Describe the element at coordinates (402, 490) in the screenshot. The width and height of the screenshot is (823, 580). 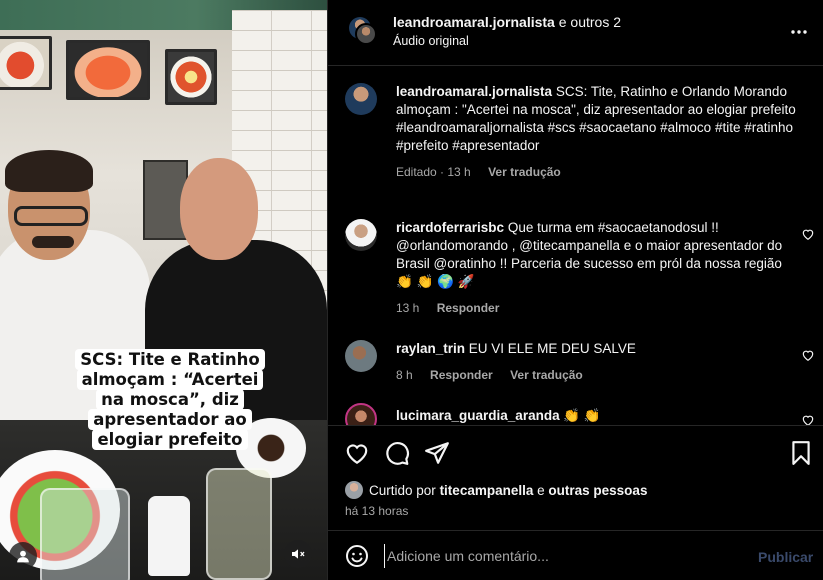
I see `liked-by-prefix: Curtido por` at that location.